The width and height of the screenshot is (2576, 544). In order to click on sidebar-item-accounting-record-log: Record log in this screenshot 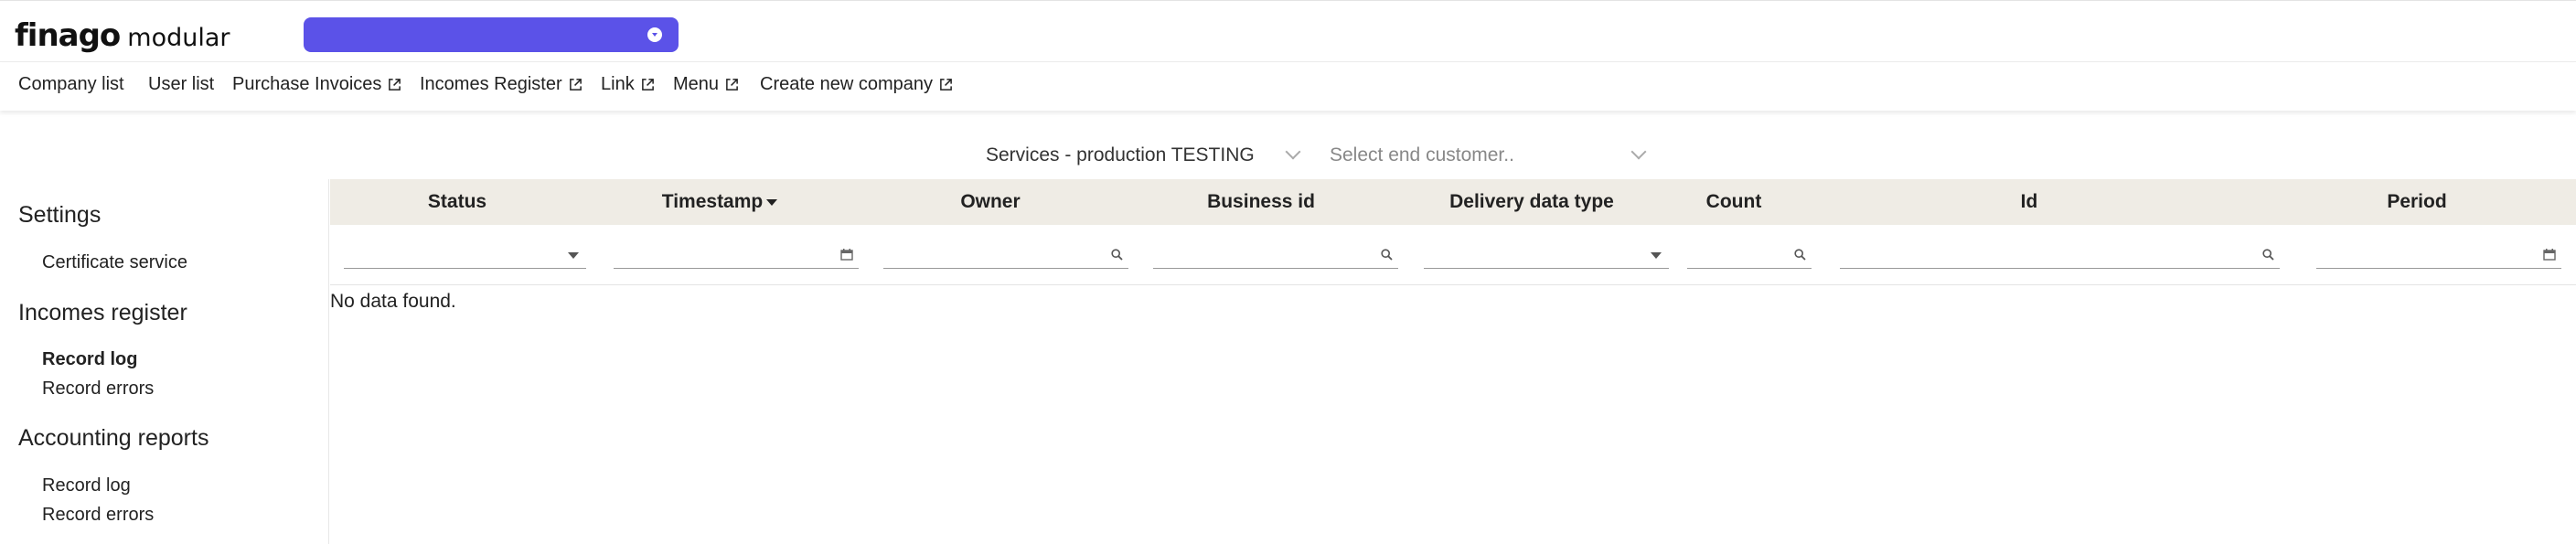, I will do `click(86, 485)`.